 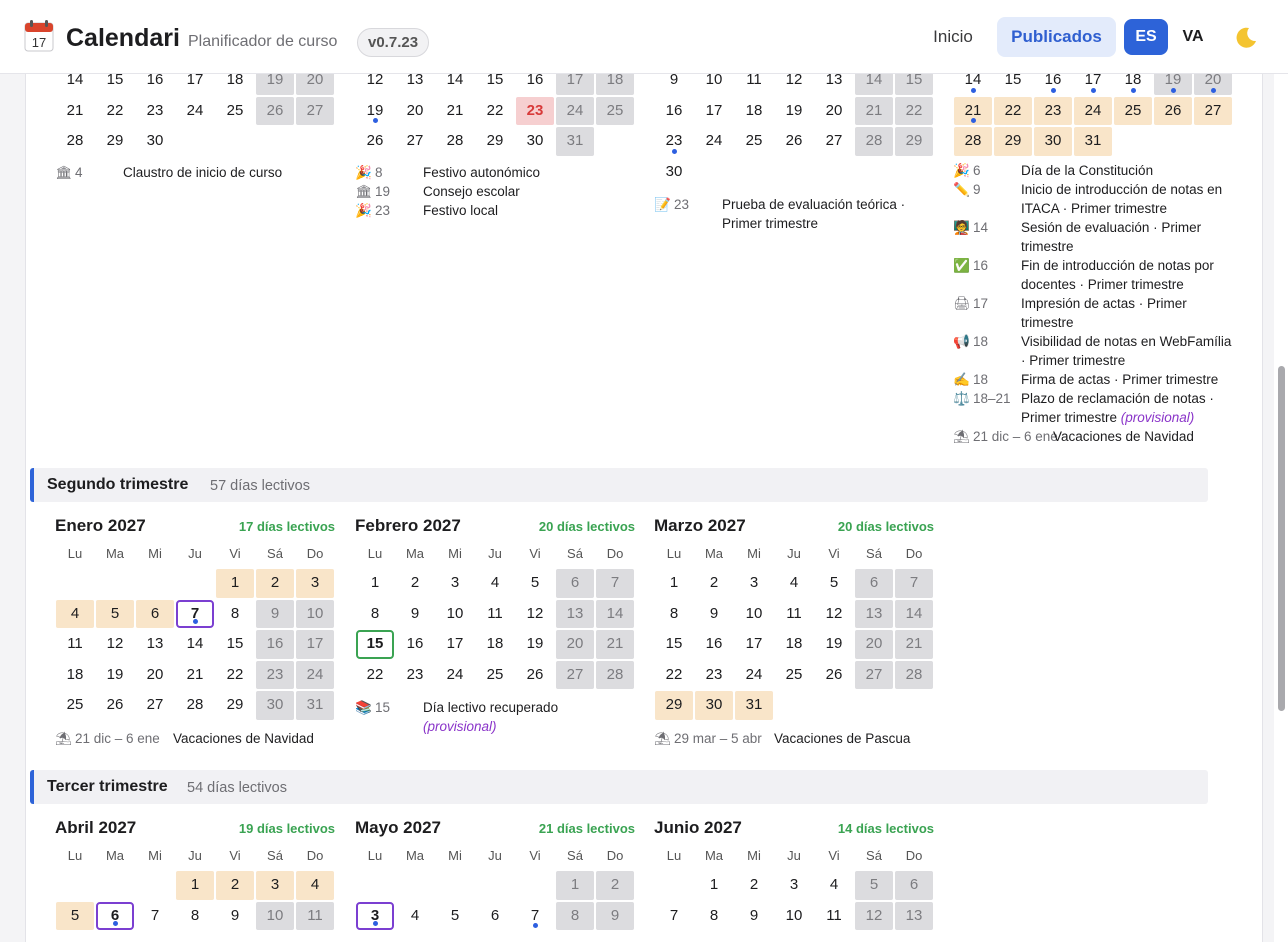 I want to click on day-cell: 9, so click(x=714, y=614).